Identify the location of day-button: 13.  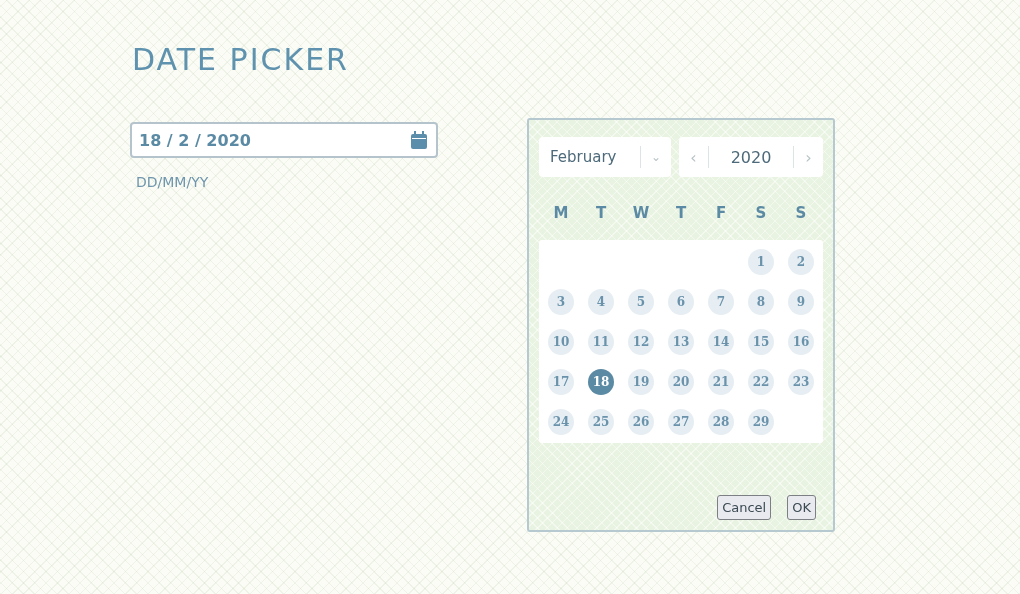
(681, 342).